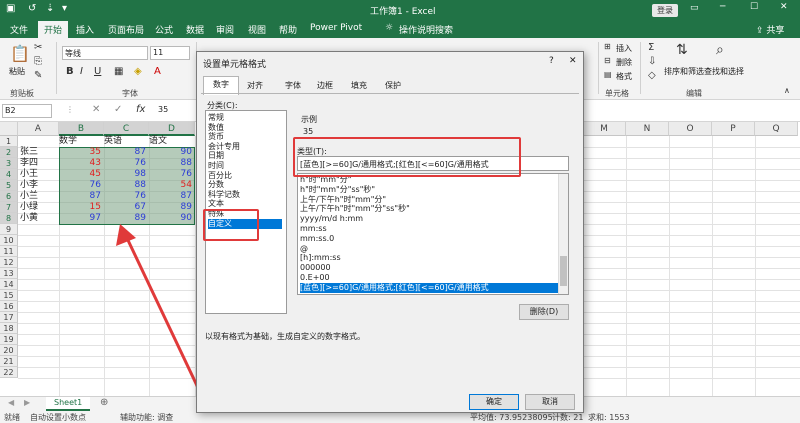  I want to click on close-icon: ✕, so click(573, 61).